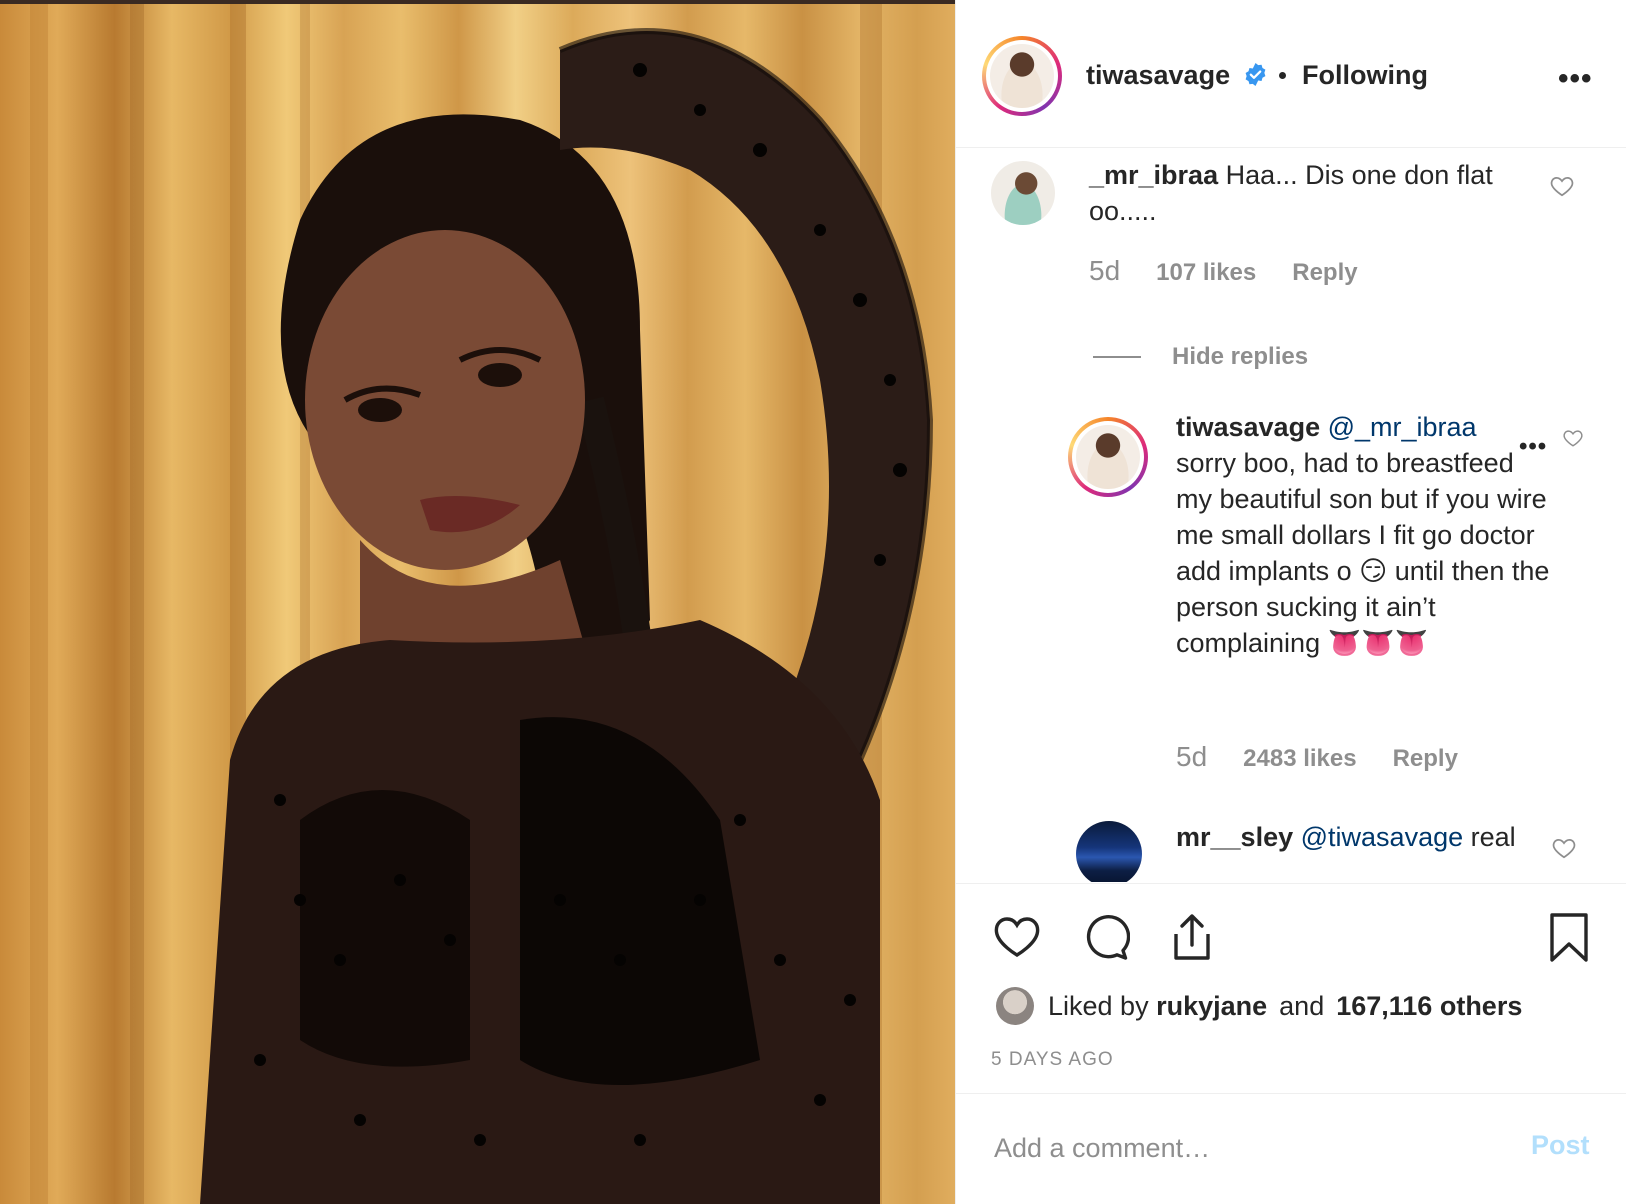  Describe the element at coordinates (1108, 457) in the screenshot. I see `reply-author-avatar` at that location.